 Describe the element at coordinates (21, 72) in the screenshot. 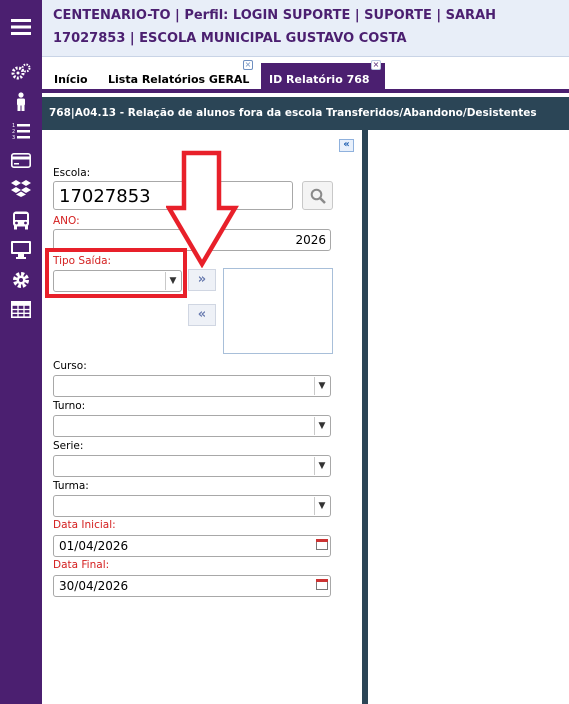

I see `gears-icon` at that location.